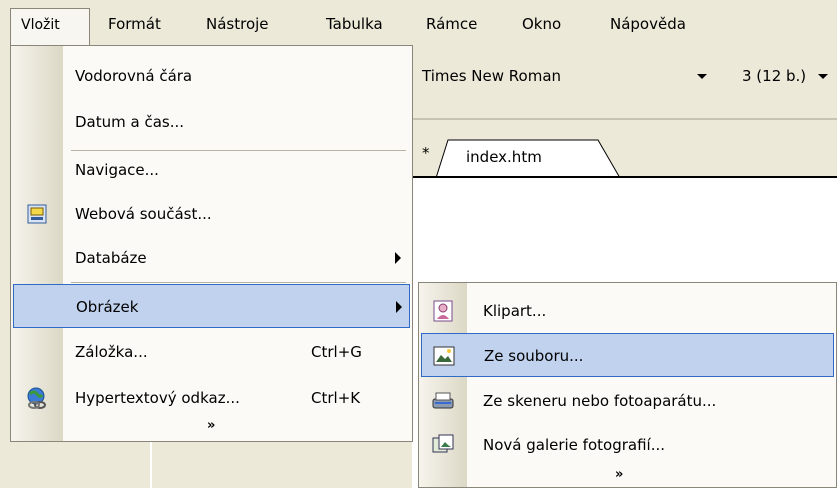 The height and width of the screenshot is (488, 837). Describe the element at coordinates (443, 311) in the screenshot. I see `clipart-icon` at that location.